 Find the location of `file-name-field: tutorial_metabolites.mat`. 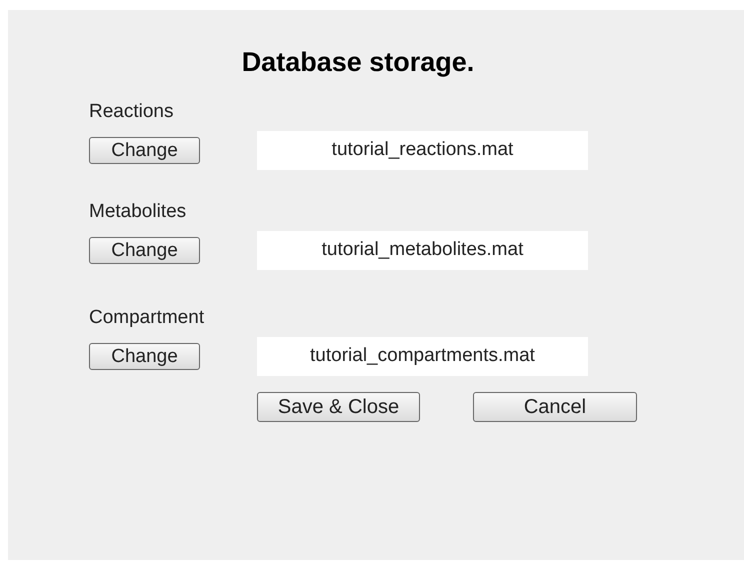

file-name-field: tutorial_metabolites.mat is located at coordinates (422, 250).